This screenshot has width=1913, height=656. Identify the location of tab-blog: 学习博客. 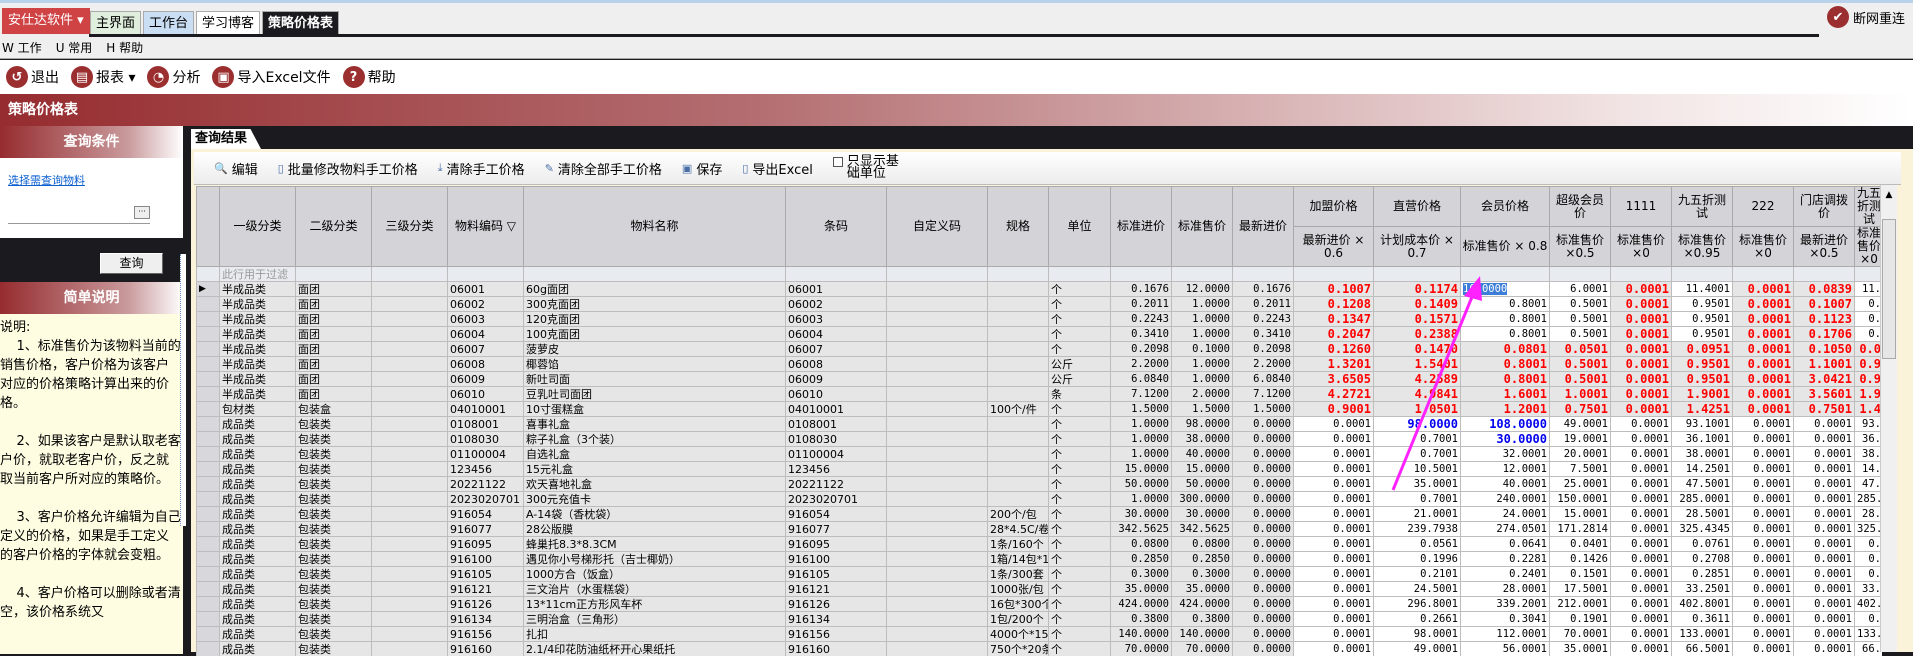
(228, 23).